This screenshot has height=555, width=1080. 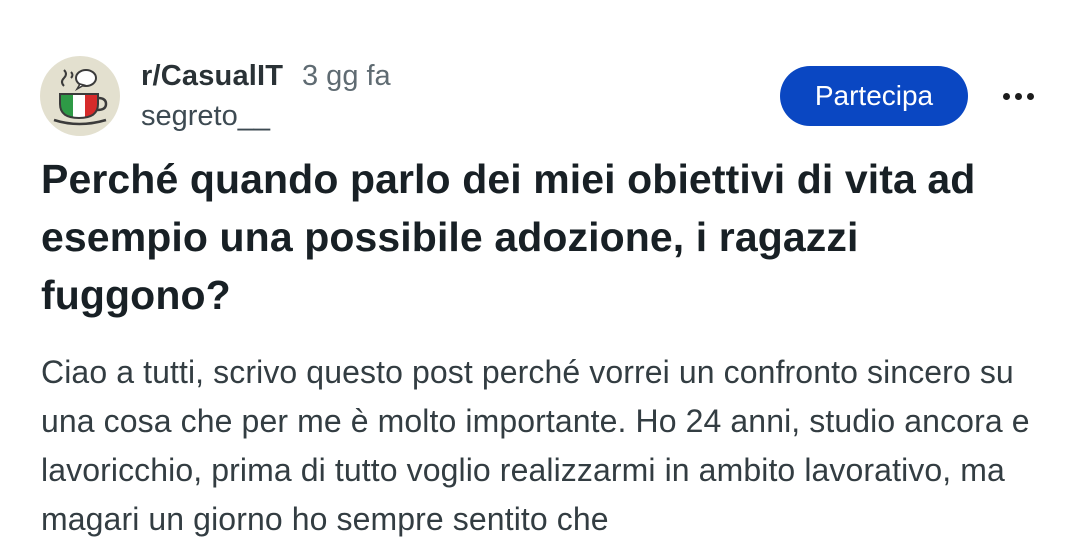 I want to click on subreddit-name: r/CasualIT, so click(x=212, y=76).